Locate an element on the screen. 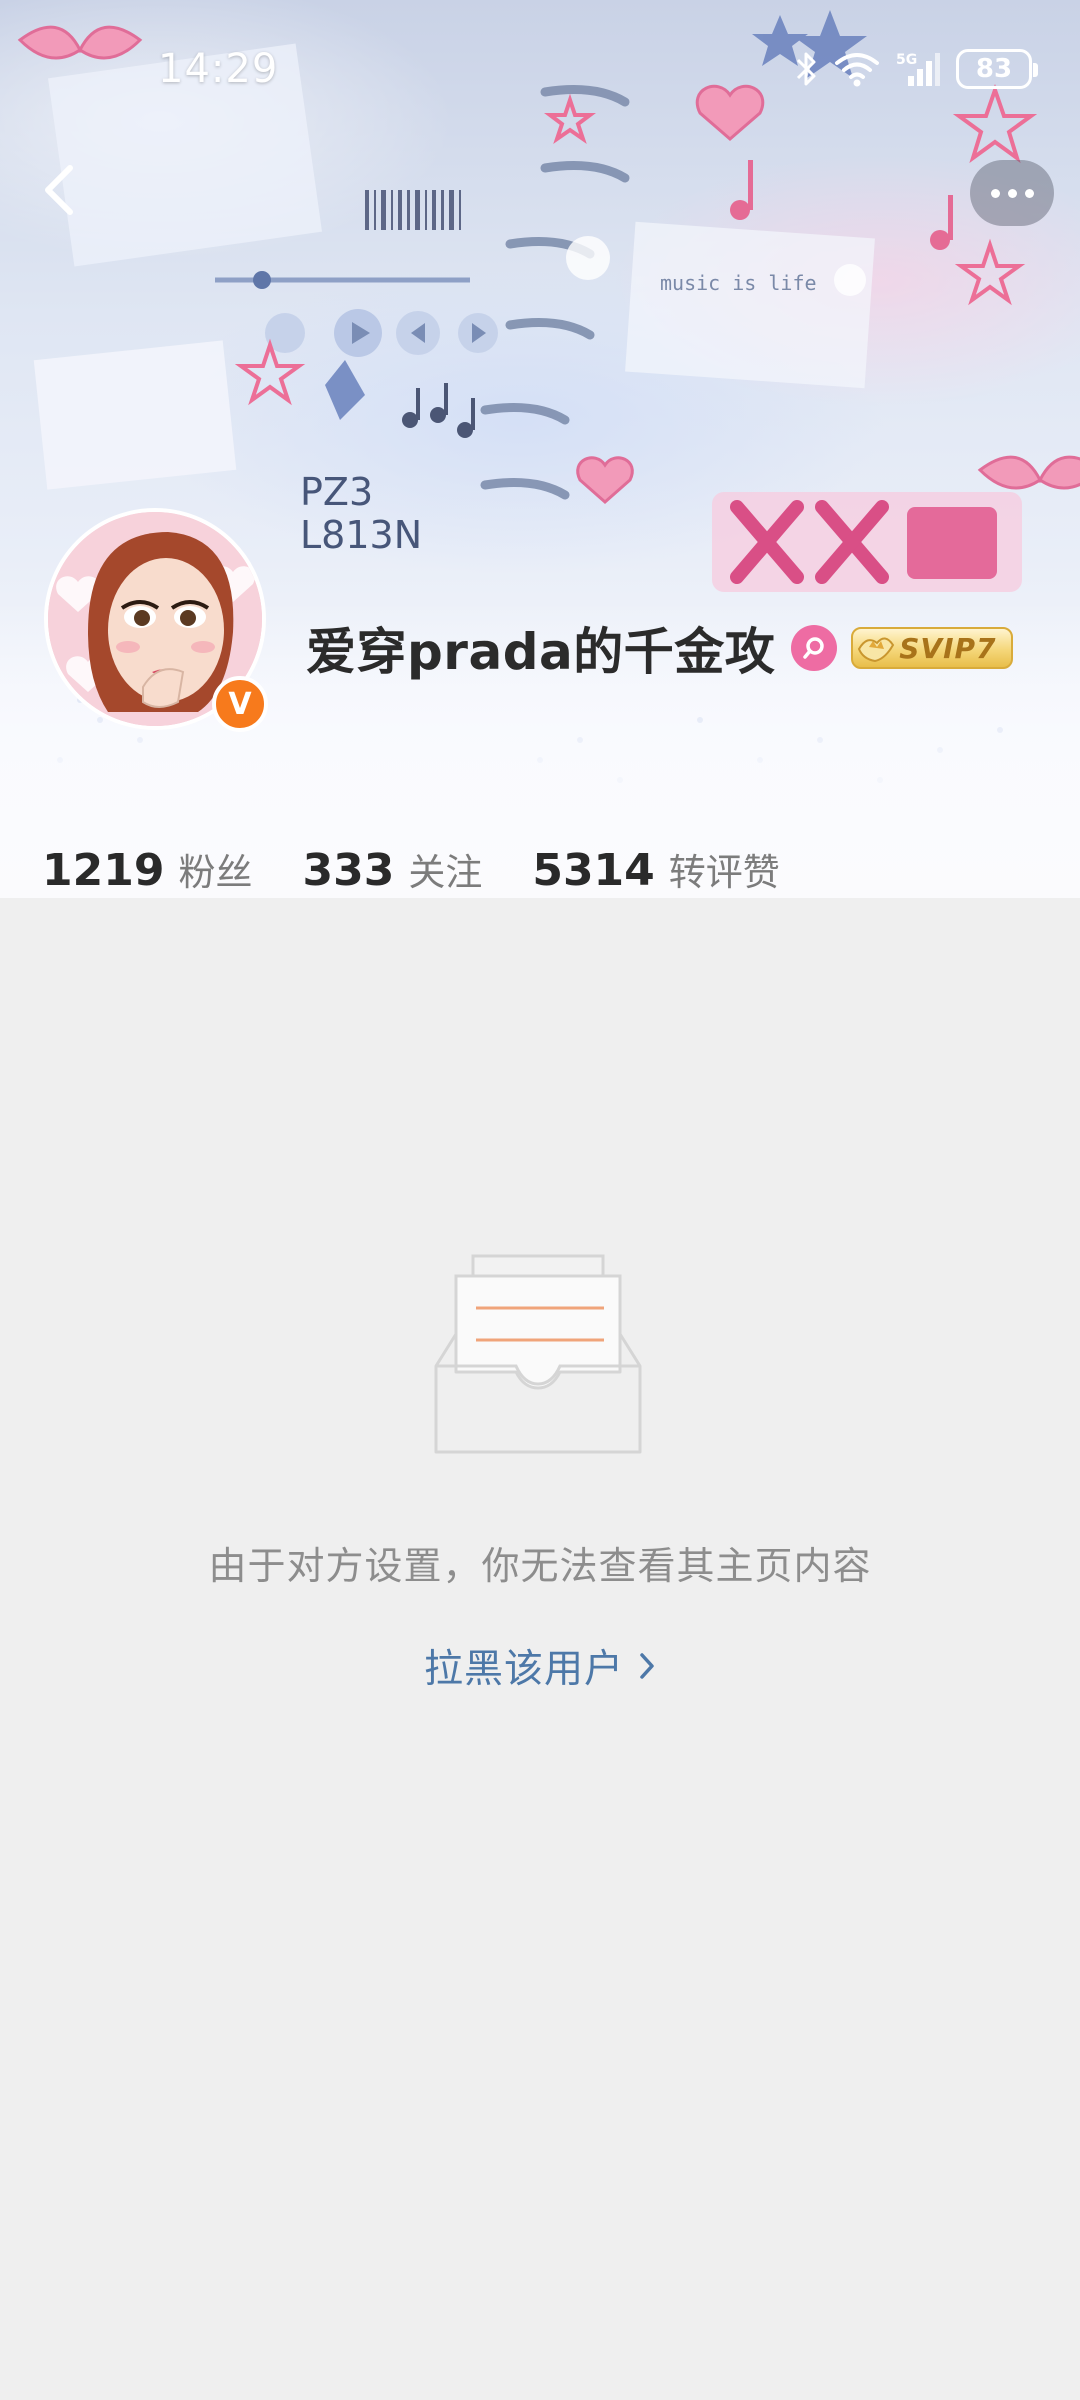 The width and height of the screenshot is (1080, 2400). more-options-button is located at coordinates (1012, 193).